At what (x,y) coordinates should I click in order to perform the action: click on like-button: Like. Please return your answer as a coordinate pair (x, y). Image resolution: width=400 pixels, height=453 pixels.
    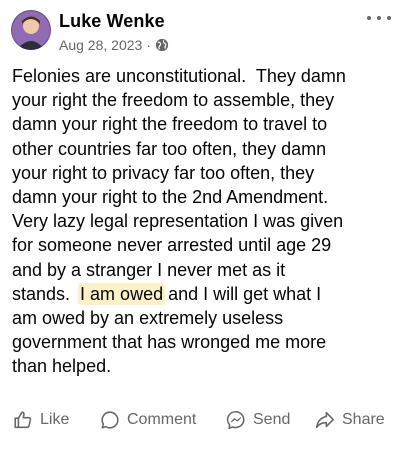
    Looking at the image, I should click on (40, 420).